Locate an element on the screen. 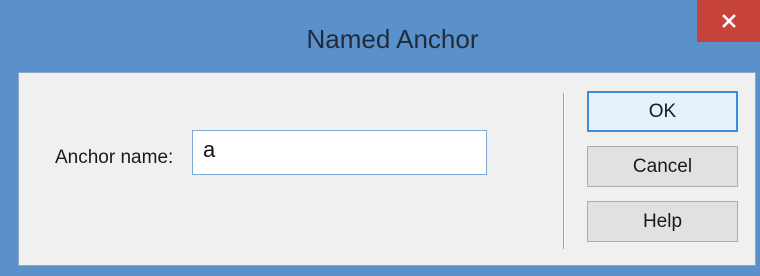  cancel-button: Cancel is located at coordinates (662, 166).